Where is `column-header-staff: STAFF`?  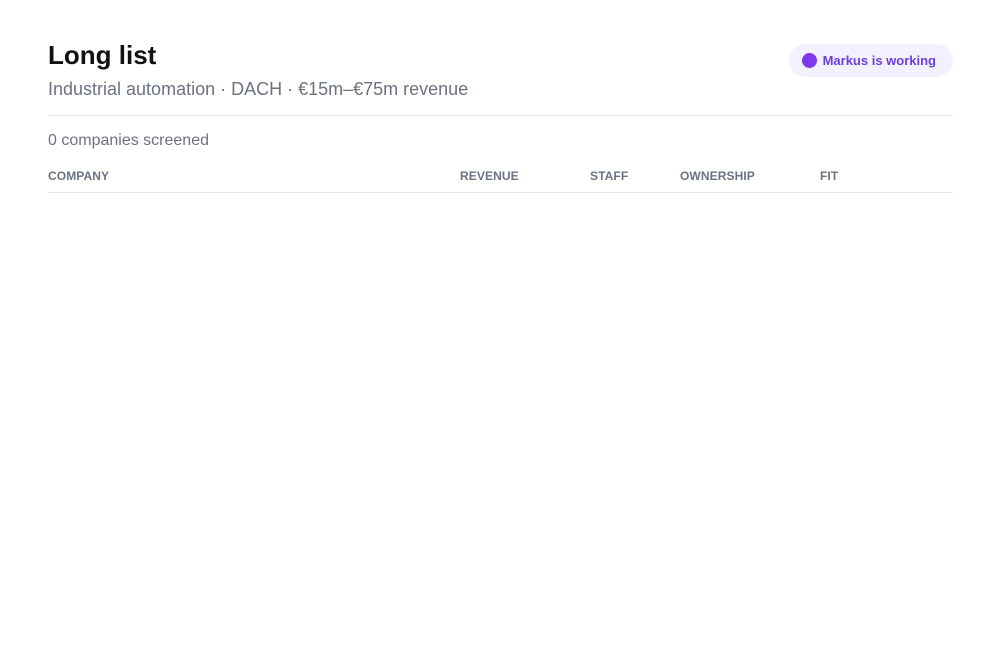
column-header-staff: STAFF is located at coordinates (609, 176).